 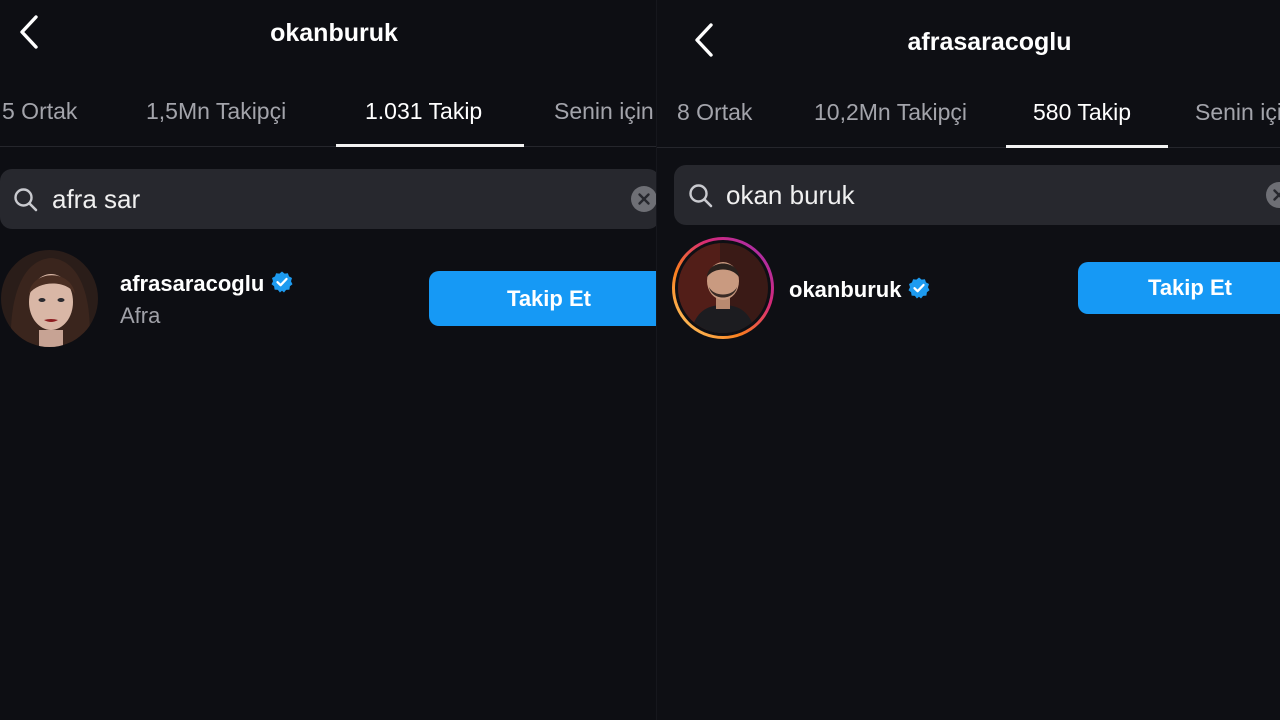 What do you see at coordinates (328, 199) in the screenshot?
I see `search-field: afra sar` at bounding box center [328, 199].